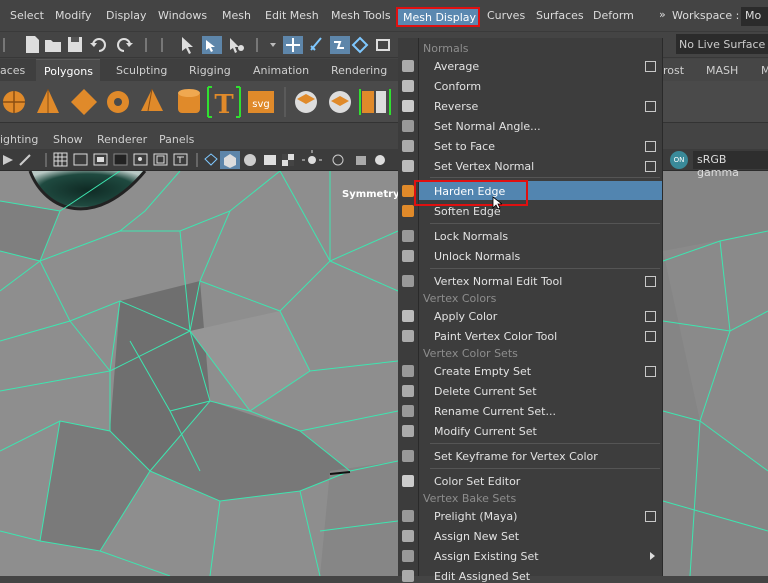  What do you see at coordinates (730, 165) in the screenshot?
I see `color-space-dropdown: sRGB gamma` at bounding box center [730, 165].